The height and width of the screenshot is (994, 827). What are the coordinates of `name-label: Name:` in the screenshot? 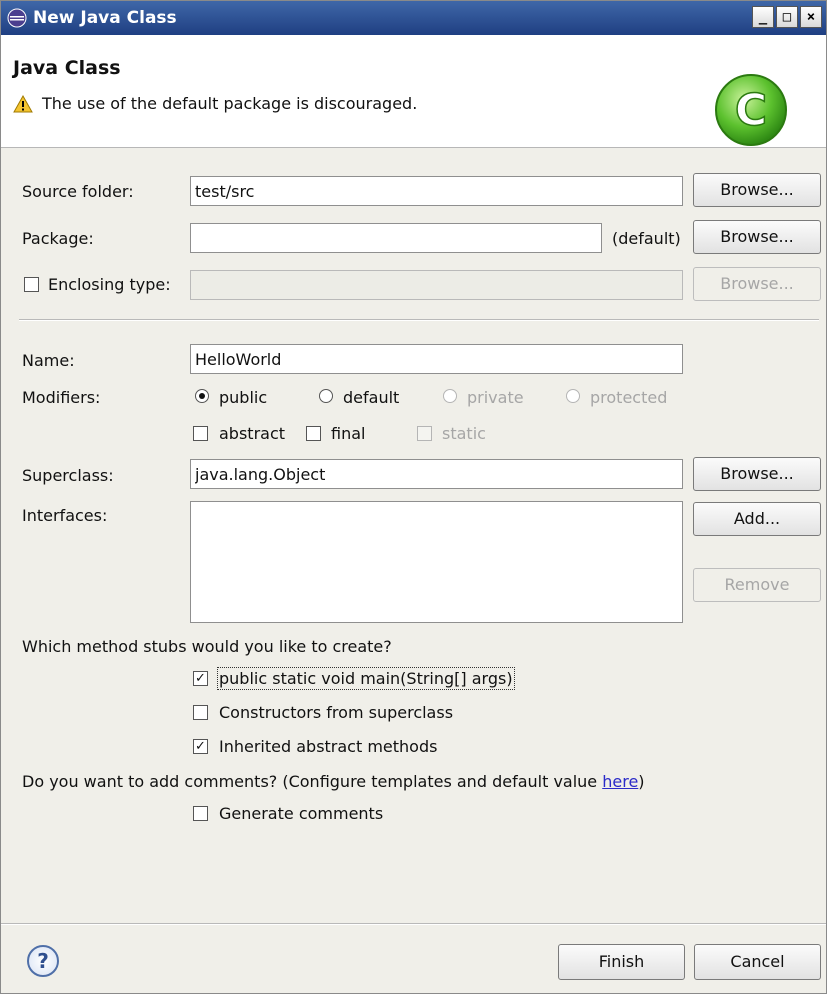 It's located at (48, 360).